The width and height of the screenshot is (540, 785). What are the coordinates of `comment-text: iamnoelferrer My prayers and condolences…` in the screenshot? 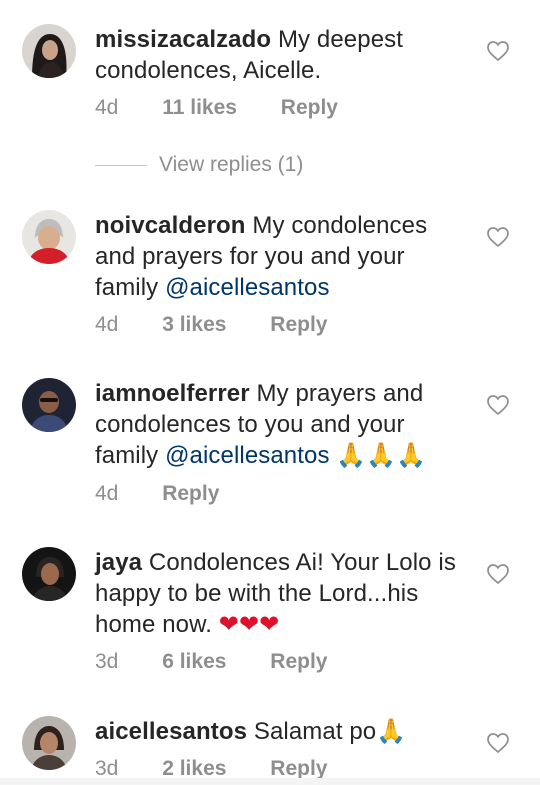 It's located at (282, 424).